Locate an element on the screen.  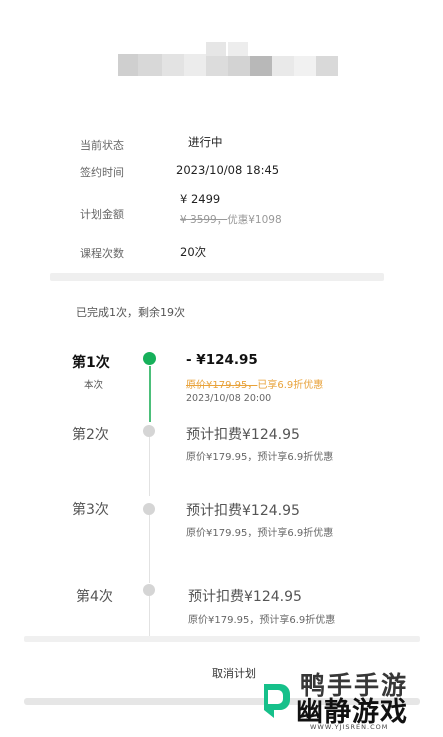
step-4-dot-icon is located at coordinates (149, 590).